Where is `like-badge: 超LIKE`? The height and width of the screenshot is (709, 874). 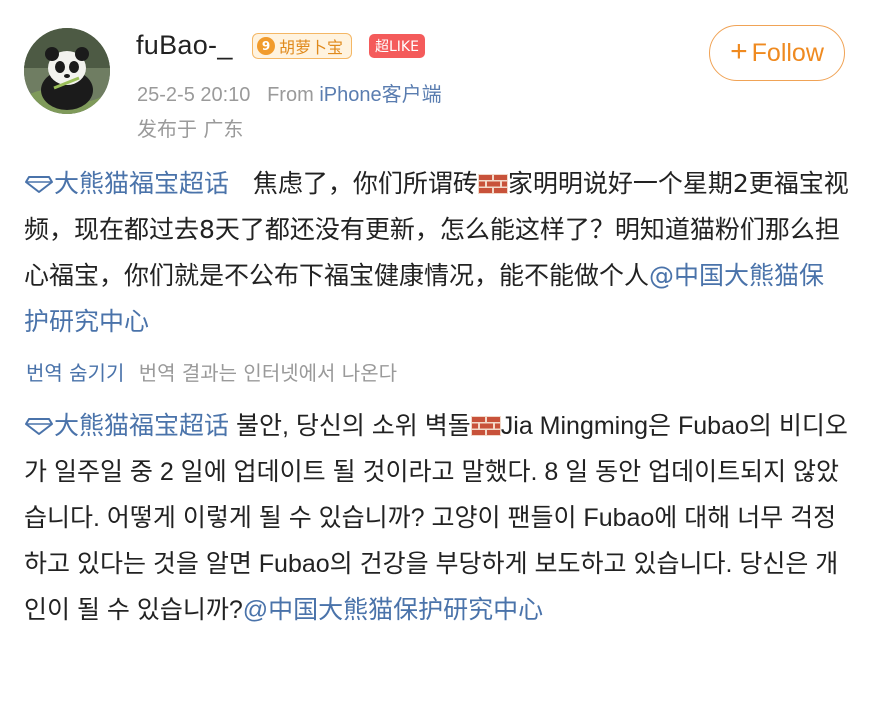
like-badge: 超LIKE is located at coordinates (397, 46).